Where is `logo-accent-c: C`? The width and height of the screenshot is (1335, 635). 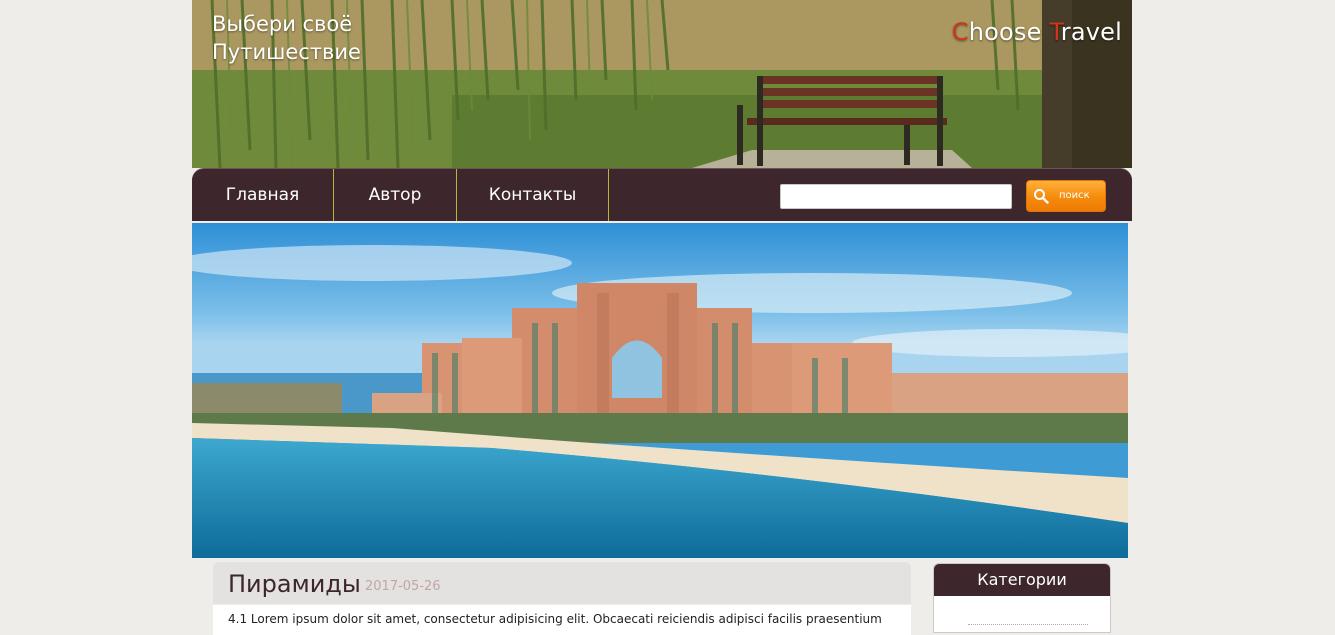 logo-accent-c: C is located at coordinates (960, 32).